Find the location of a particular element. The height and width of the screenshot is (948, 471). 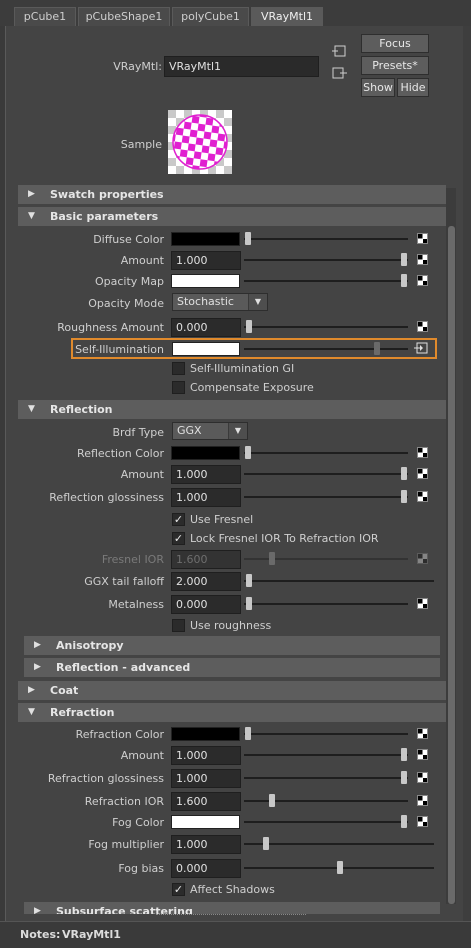

section-anisotropy: ▶ Anisotropy is located at coordinates (232, 645).